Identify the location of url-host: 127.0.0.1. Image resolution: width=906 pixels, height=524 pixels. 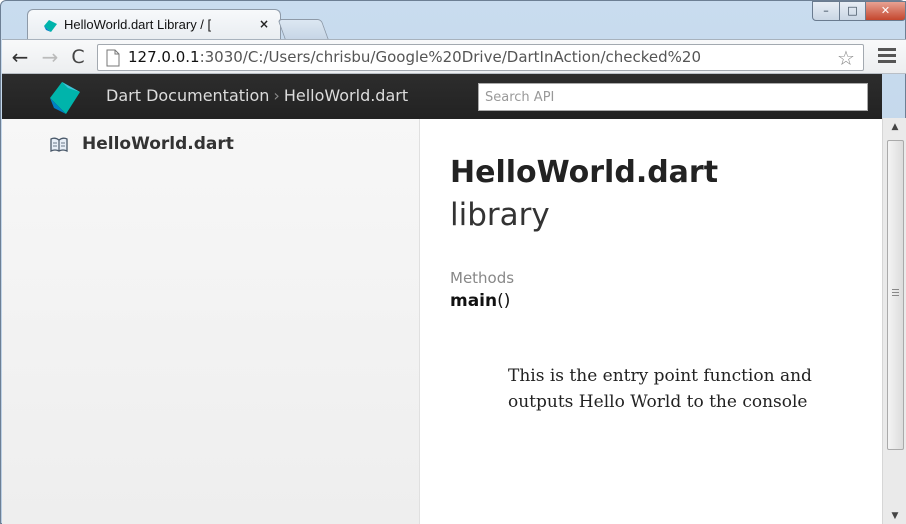
(164, 57).